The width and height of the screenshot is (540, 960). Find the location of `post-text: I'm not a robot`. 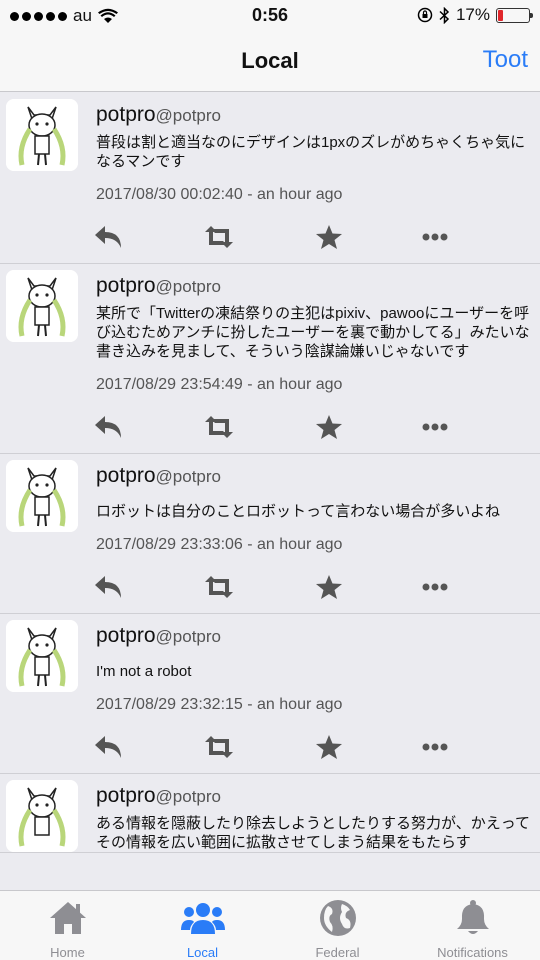

post-text: I'm not a robot is located at coordinates (144, 671).